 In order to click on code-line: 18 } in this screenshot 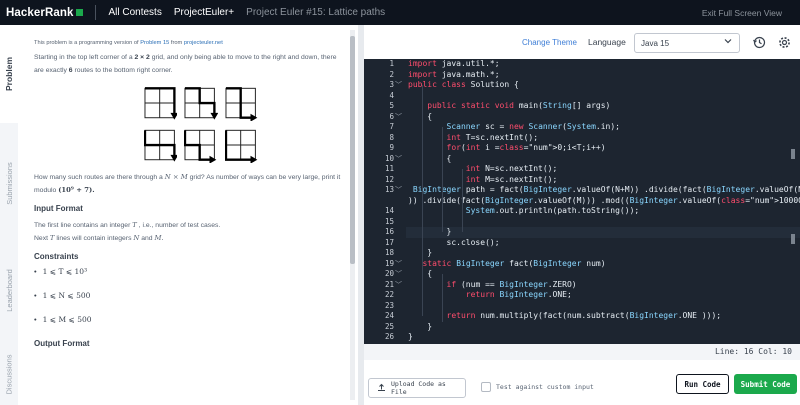, I will do `click(582, 253)`.